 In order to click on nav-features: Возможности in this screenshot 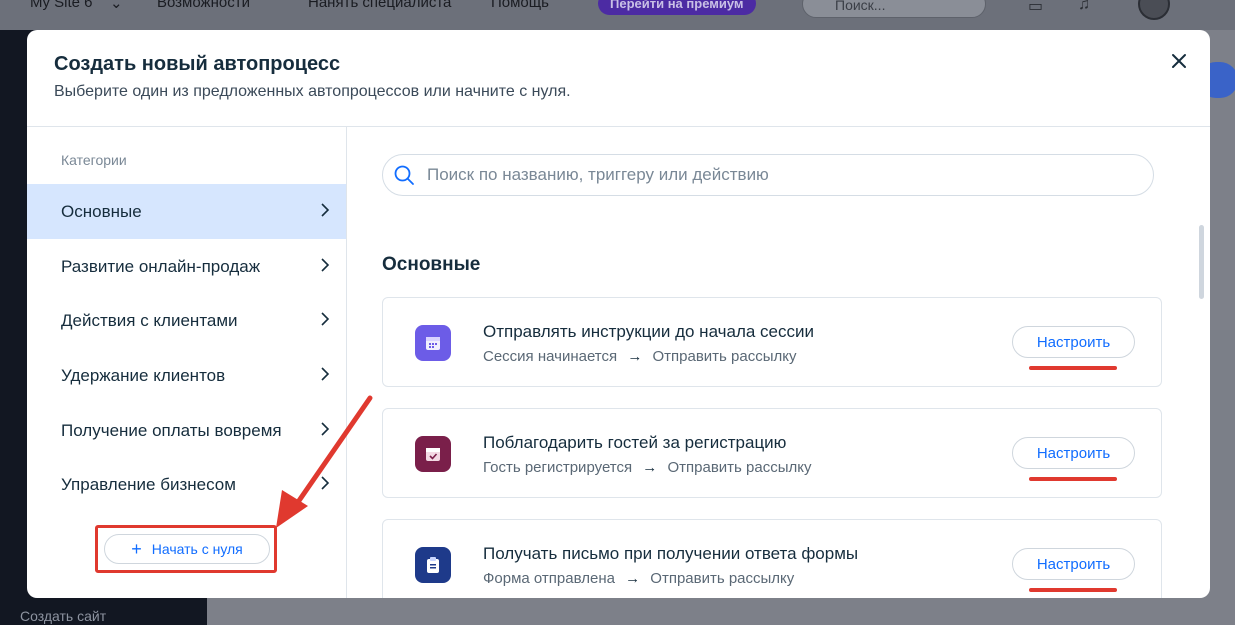, I will do `click(203, 5)`.